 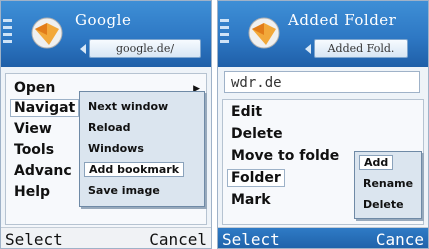 What do you see at coordinates (140, 48) in the screenshot?
I see `address-field: google.de/` at bounding box center [140, 48].